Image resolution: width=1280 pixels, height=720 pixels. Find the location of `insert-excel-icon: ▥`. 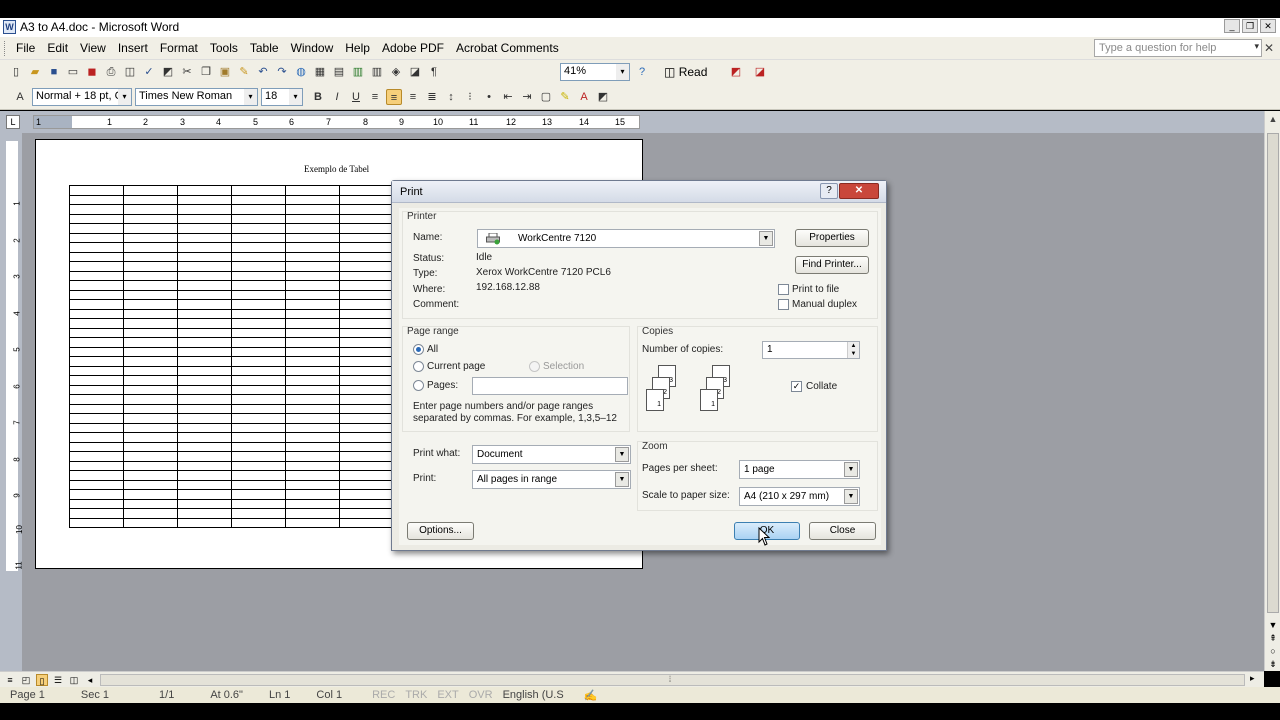

insert-excel-icon: ▥ is located at coordinates (358, 72).